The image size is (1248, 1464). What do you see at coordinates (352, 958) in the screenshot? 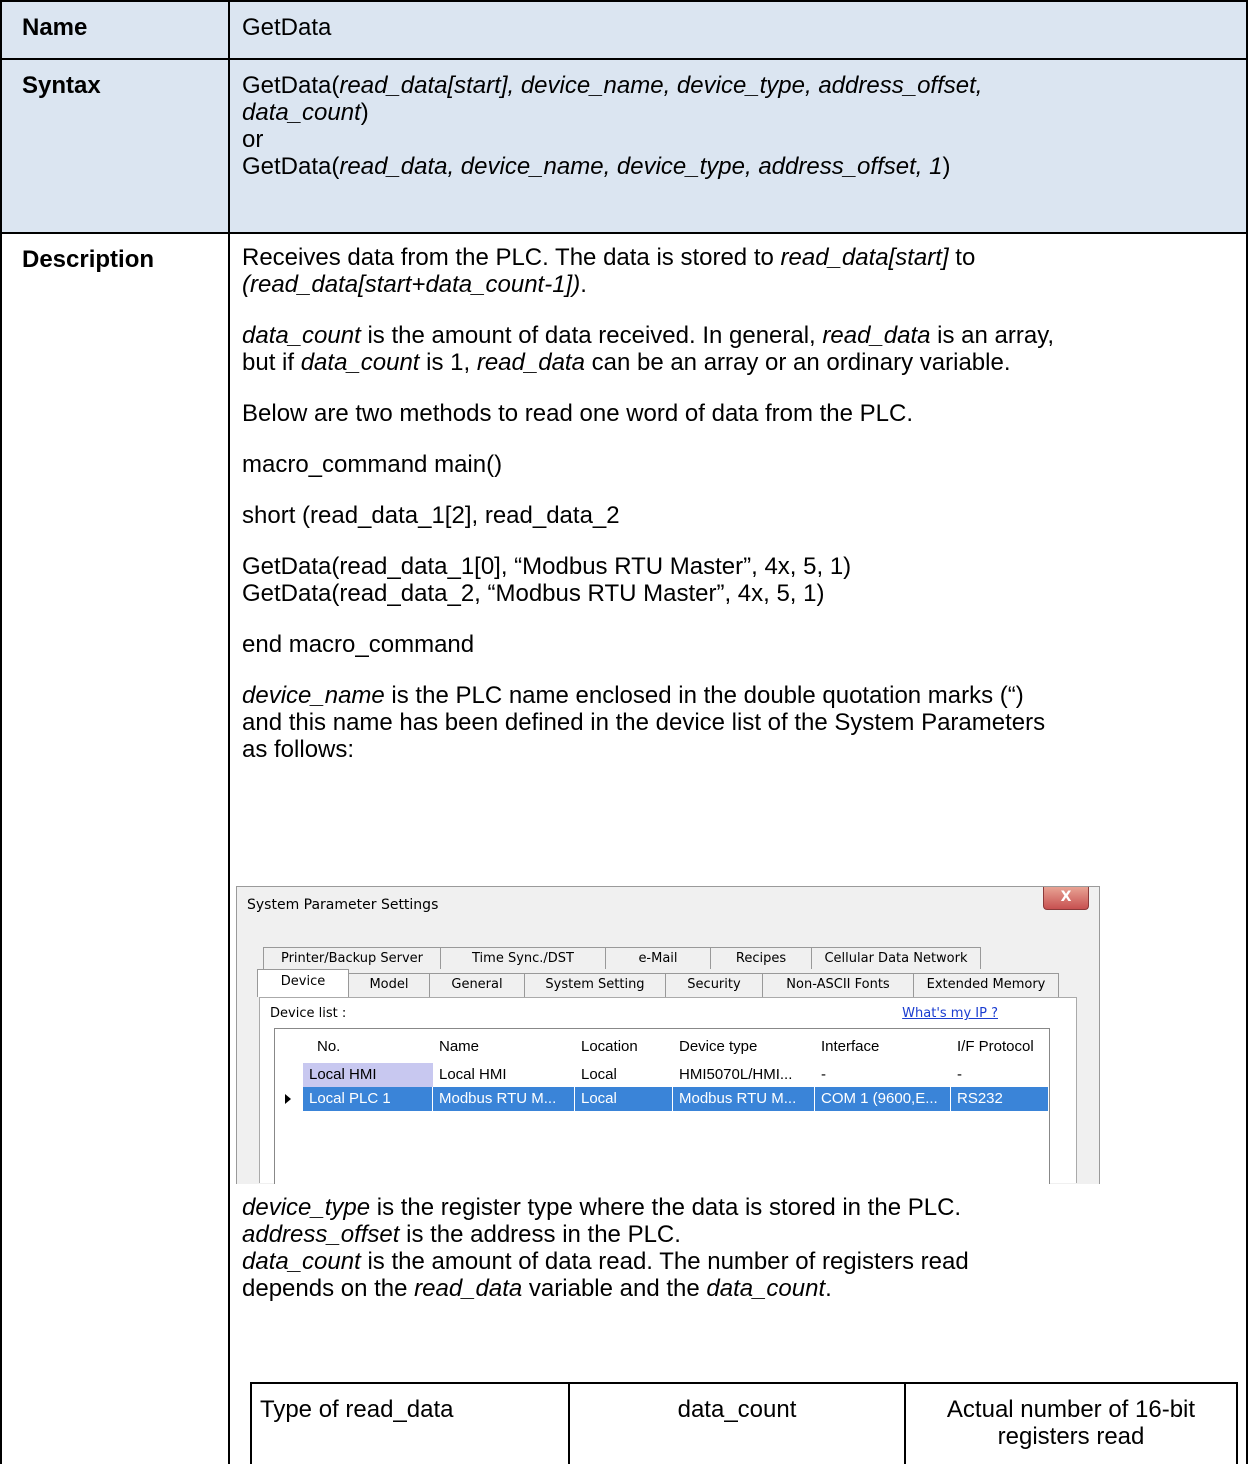
I see `tab-printer-backup-server: Printer/Backup Server` at bounding box center [352, 958].